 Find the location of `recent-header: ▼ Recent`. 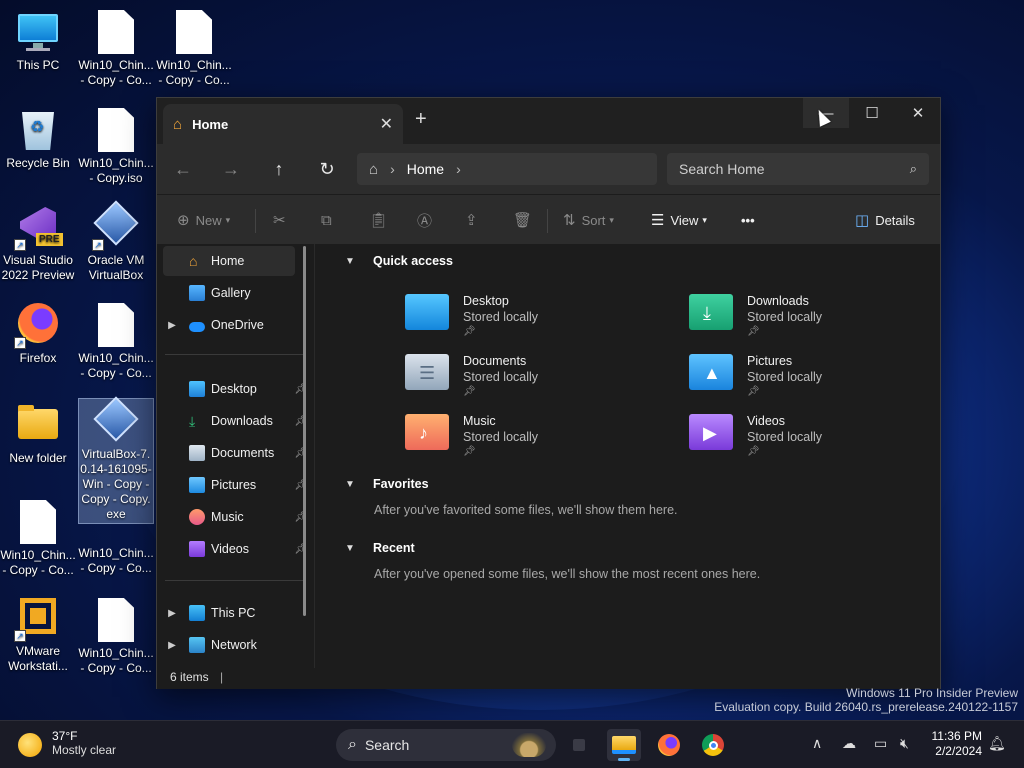

recent-header: ▼ Recent is located at coordinates (380, 548).